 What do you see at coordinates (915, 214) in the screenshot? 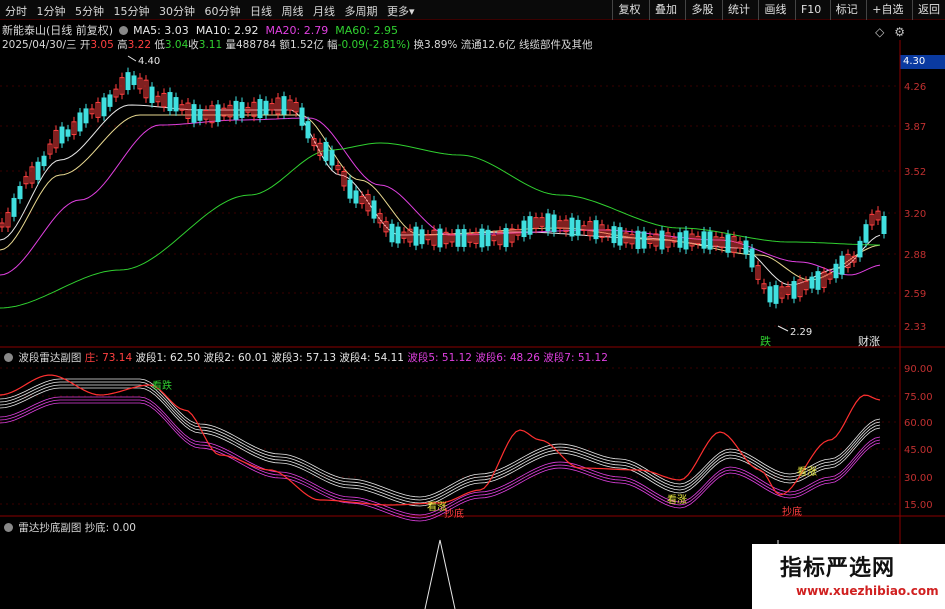
I see `price-axis-label: 3.20` at bounding box center [915, 214].